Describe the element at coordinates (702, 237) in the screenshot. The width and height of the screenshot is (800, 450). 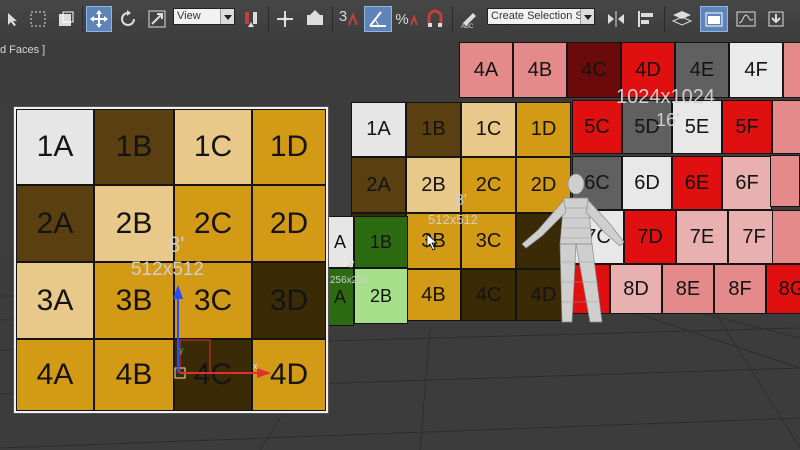
I see `grid-cell: 7E` at that location.